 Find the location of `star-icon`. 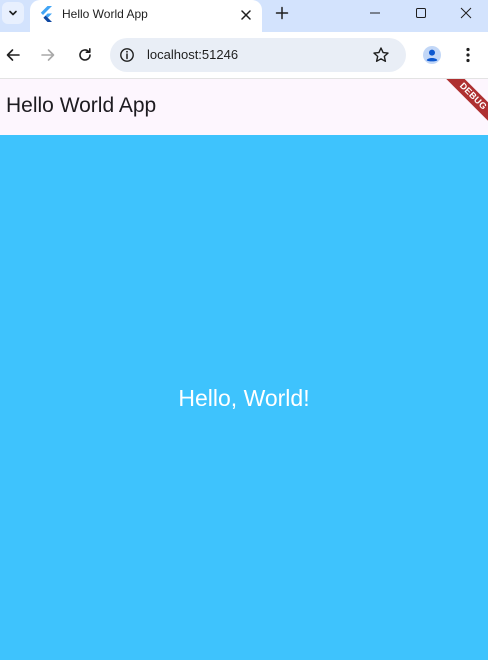

star-icon is located at coordinates (381, 55).